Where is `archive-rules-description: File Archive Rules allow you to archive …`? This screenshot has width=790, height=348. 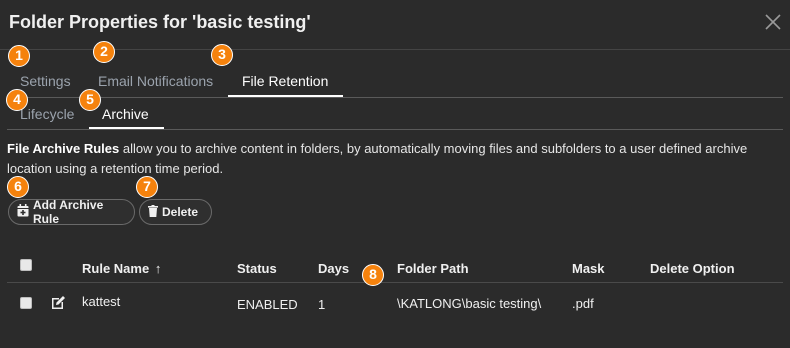 archive-rules-description: File Archive Rules allow you to archive … is located at coordinates (392, 159).